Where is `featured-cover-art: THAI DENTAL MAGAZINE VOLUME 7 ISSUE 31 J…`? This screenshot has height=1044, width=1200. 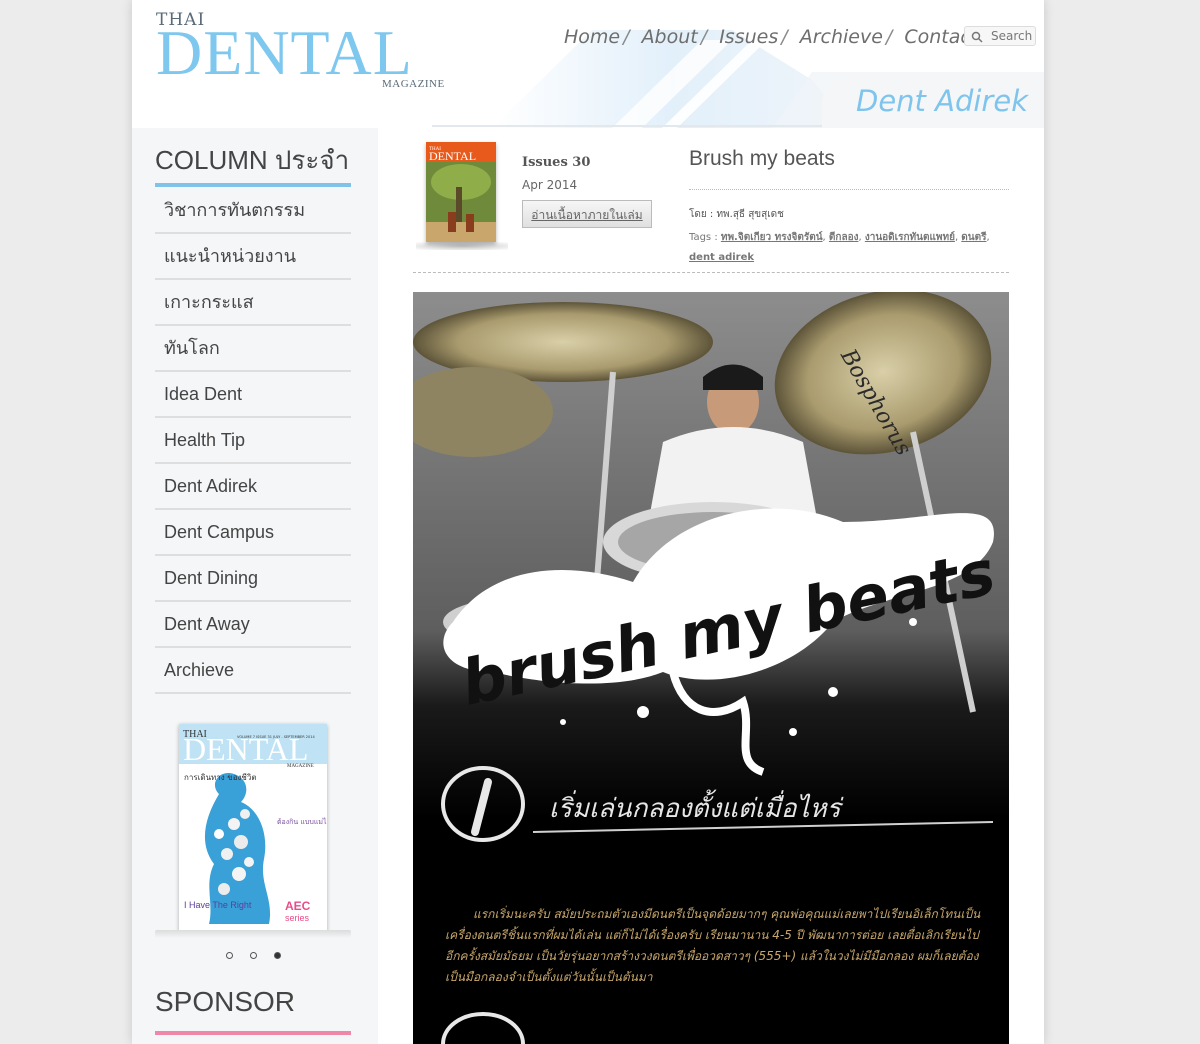
featured-cover-art: THAI DENTAL MAGAZINE VOLUME 7 ISSUE 31 J… is located at coordinates (253, 828).